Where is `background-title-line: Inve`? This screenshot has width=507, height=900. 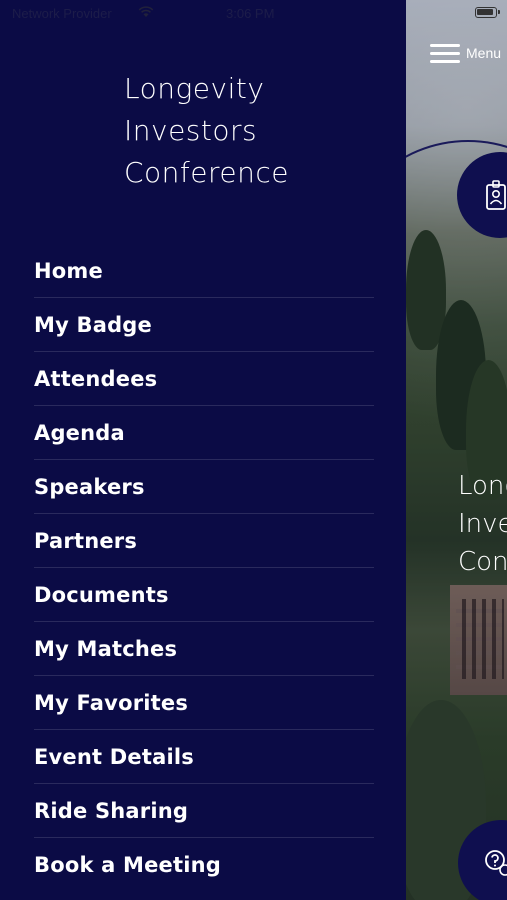 background-title-line: Inve is located at coordinates (482, 524).